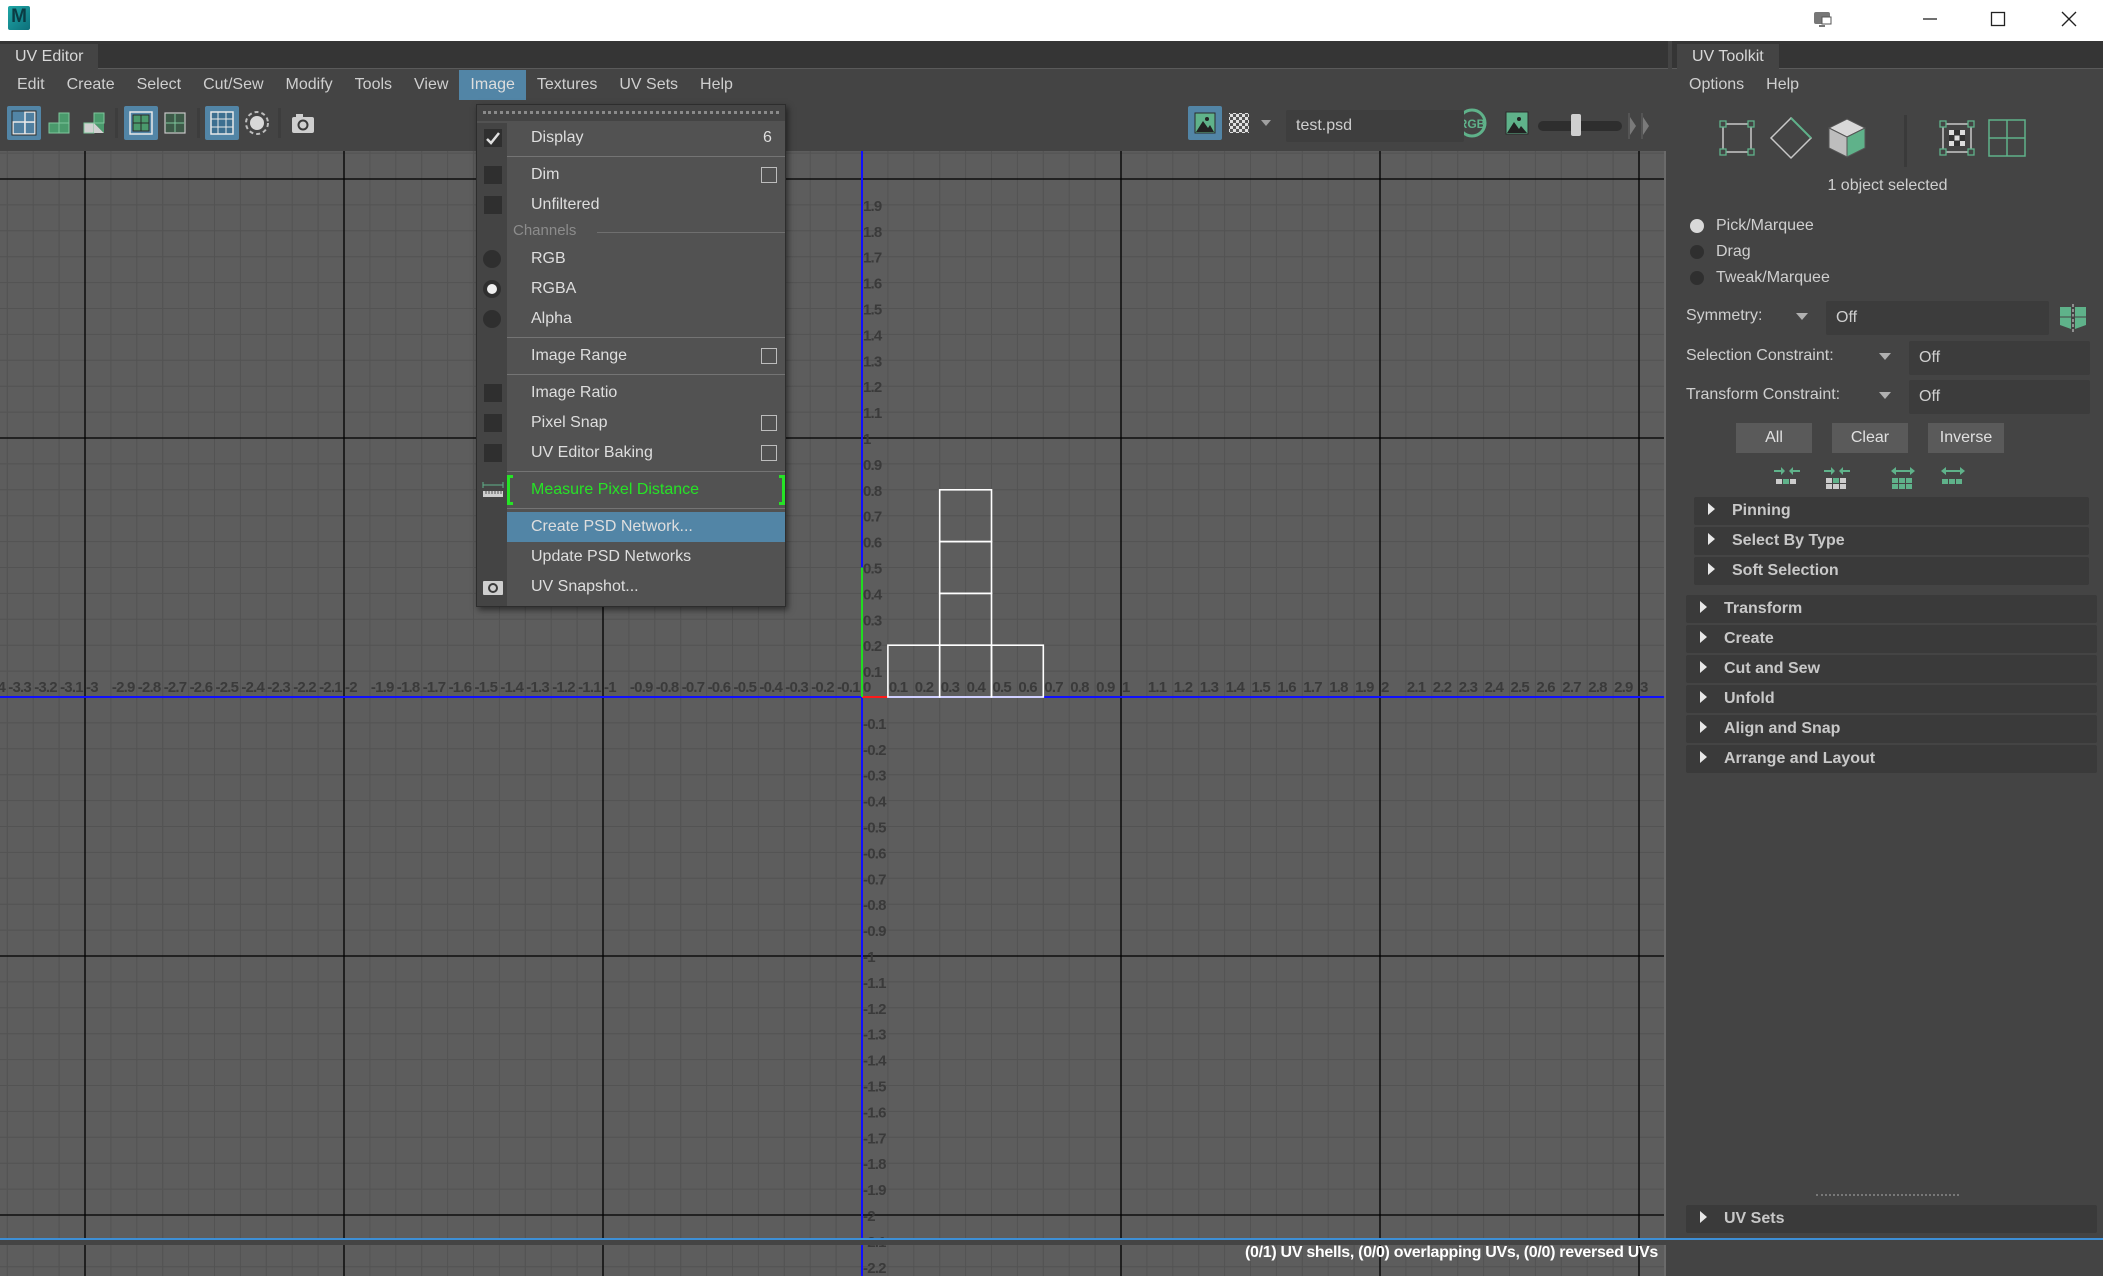 This screenshot has width=2103, height=1276. I want to click on menu-view: View, so click(431, 85).